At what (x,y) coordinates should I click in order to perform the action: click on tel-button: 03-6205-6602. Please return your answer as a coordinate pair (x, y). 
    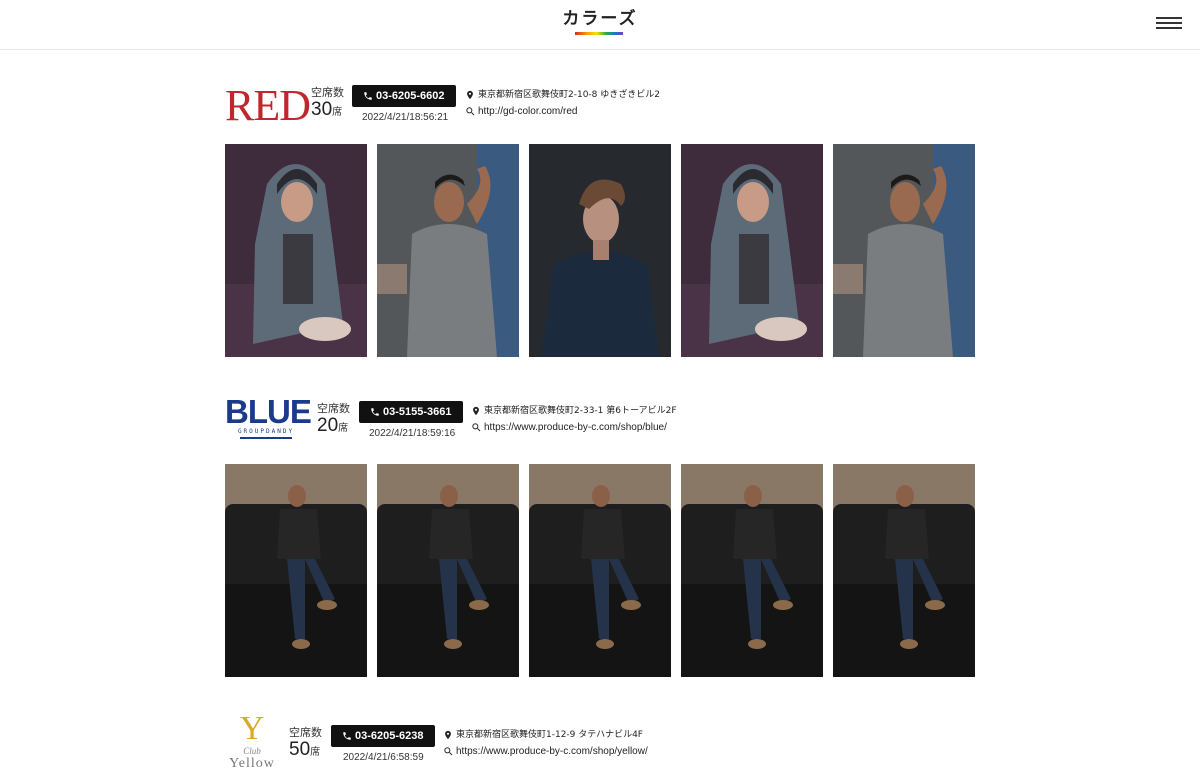
    Looking at the image, I should click on (404, 96).